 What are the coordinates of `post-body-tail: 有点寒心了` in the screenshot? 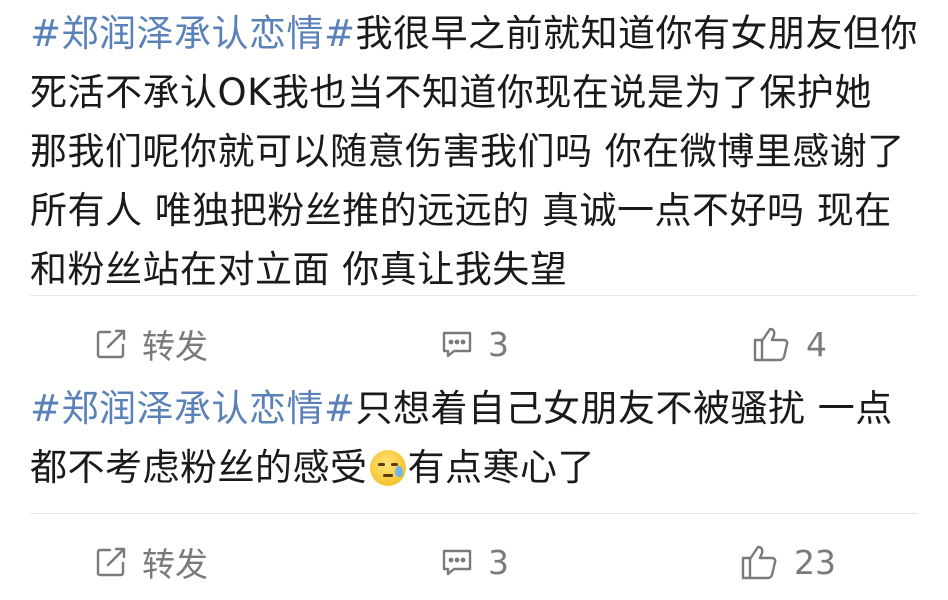 It's located at (501, 467).